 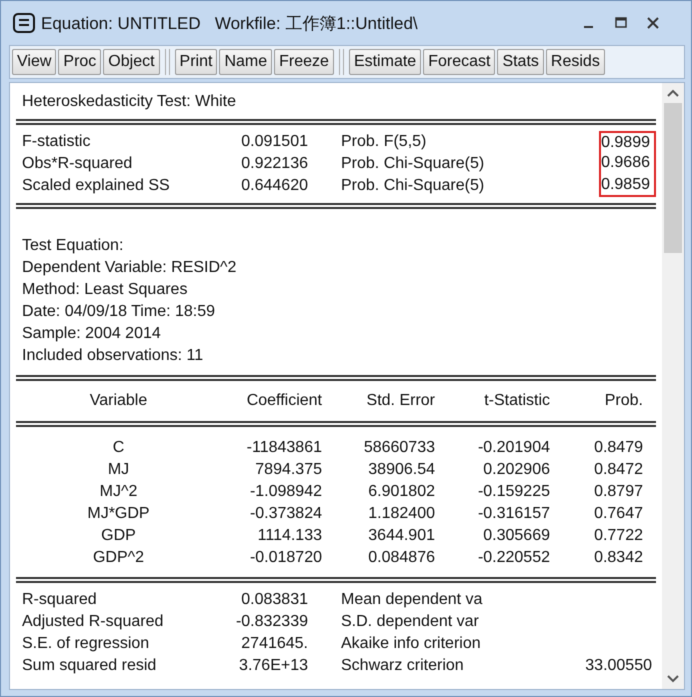 What do you see at coordinates (274, 186) in the screenshot?
I see `stat-value: 0.644620` at bounding box center [274, 186].